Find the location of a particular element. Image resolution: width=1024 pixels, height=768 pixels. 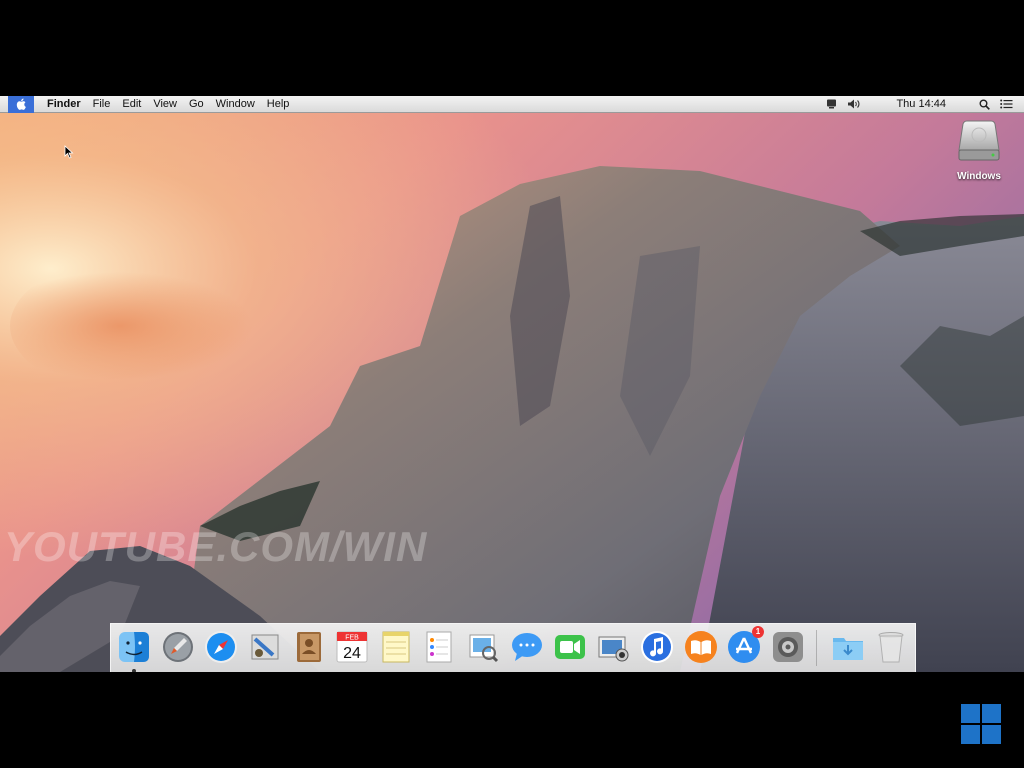

downloads-folder-icon is located at coordinates (848, 649).